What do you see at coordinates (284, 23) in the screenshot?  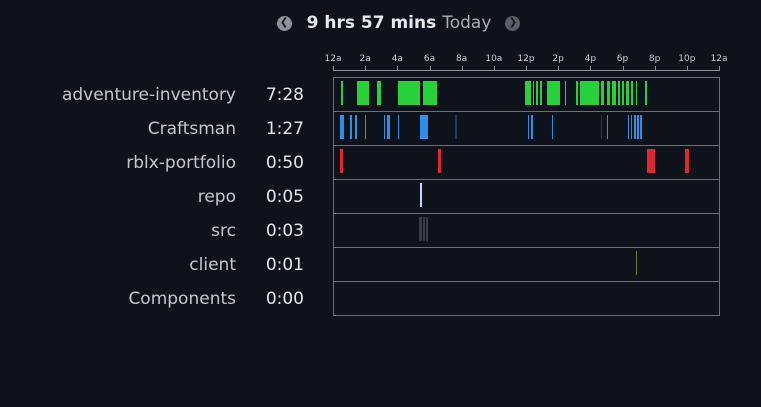 I see `chevron-left-icon: ❮` at bounding box center [284, 23].